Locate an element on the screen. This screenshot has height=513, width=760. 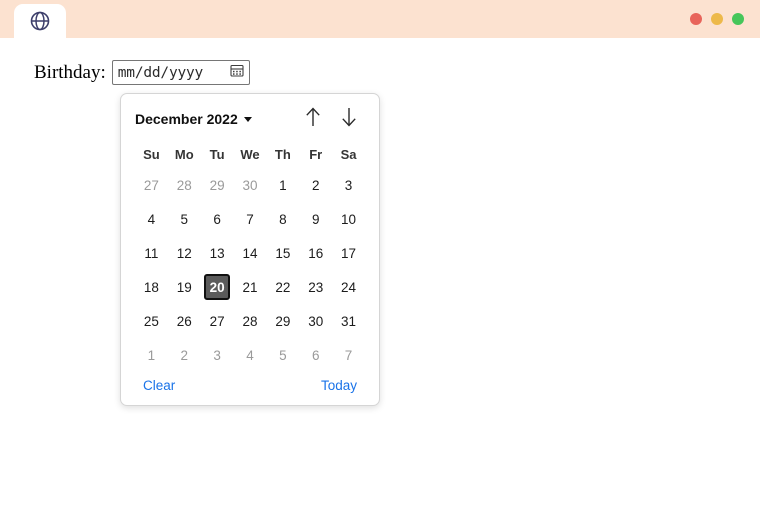
calendar-week-row: 4 5 6 7 8 9 10 is located at coordinates (250, 219).